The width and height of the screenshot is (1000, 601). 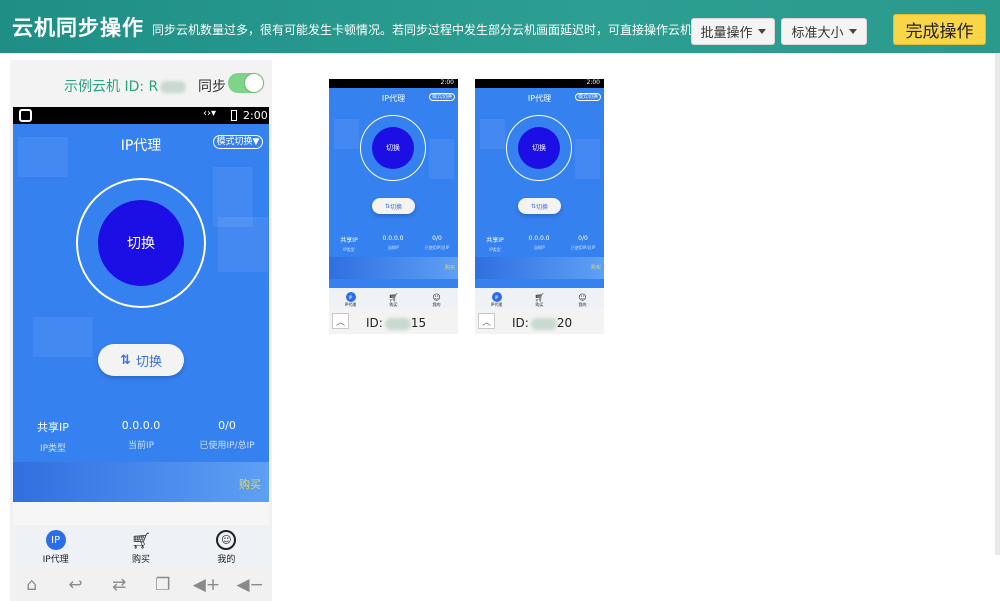 What do you see at coordinates (234, 115) in the screenshot?
I see `battery-icon` at bounding box center [234, 115].